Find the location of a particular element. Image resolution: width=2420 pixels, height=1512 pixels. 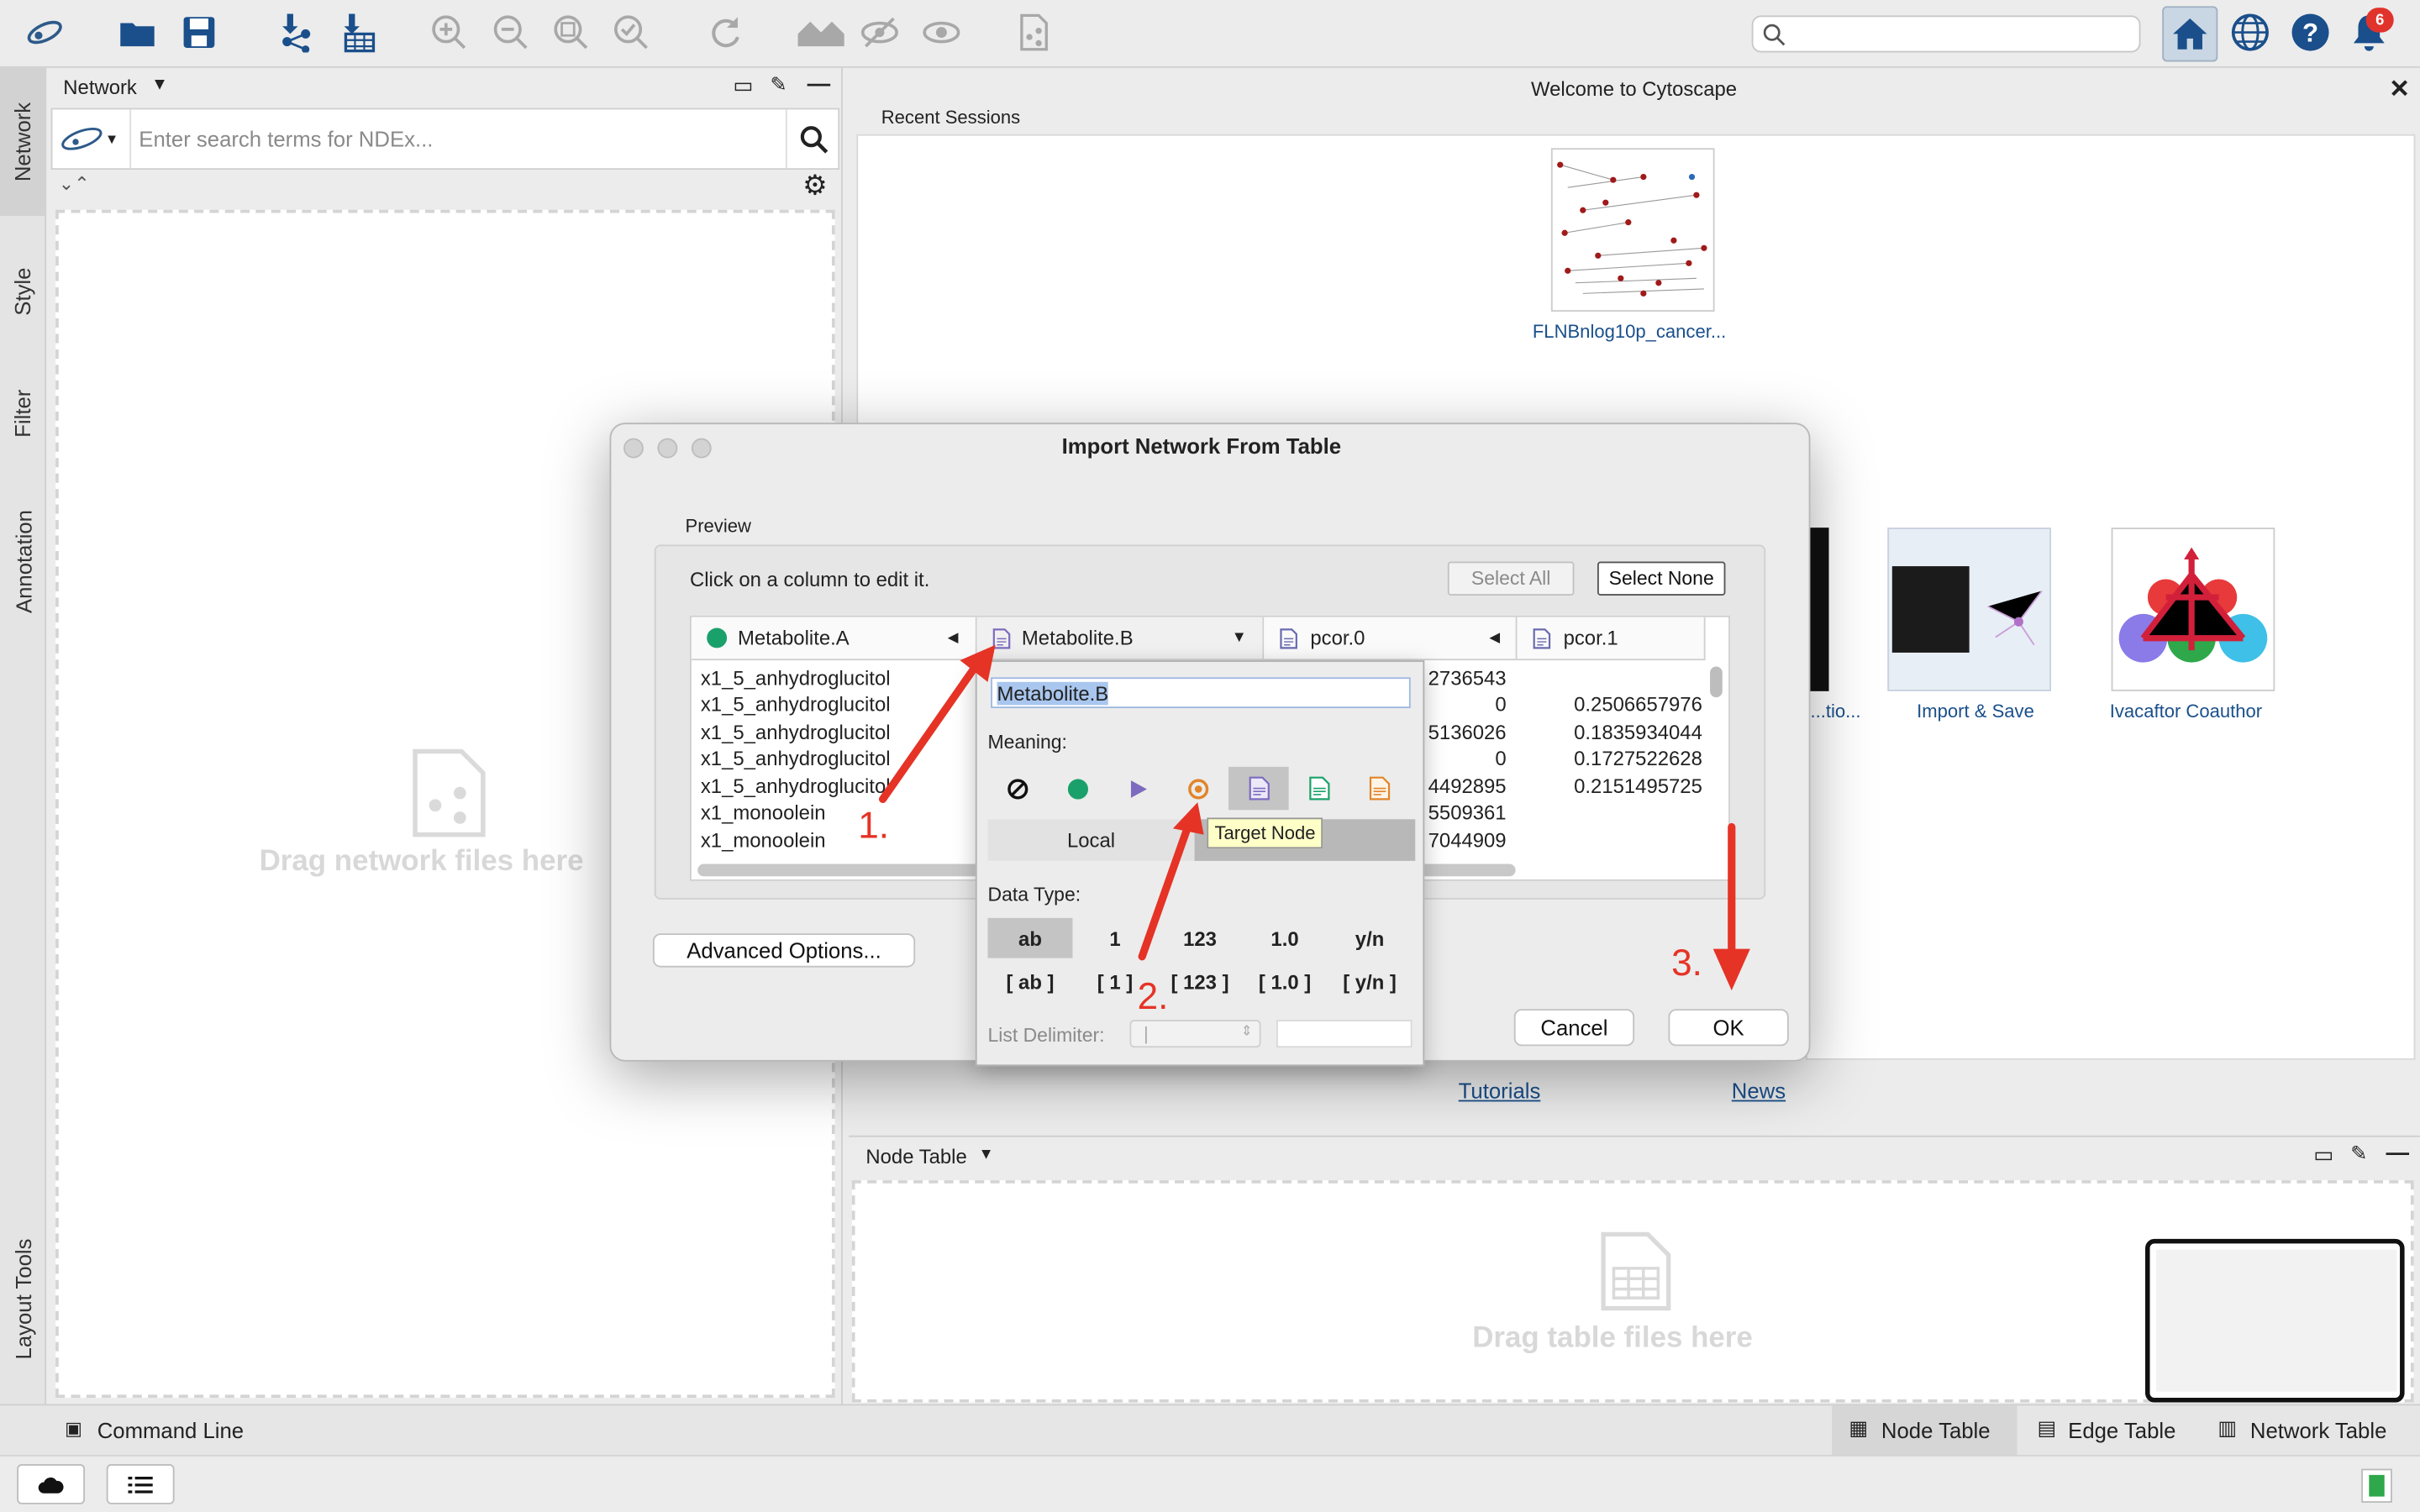

column-header-metabolite-b: Metabolite.B ▼ is located at coordinates (1120, 639).